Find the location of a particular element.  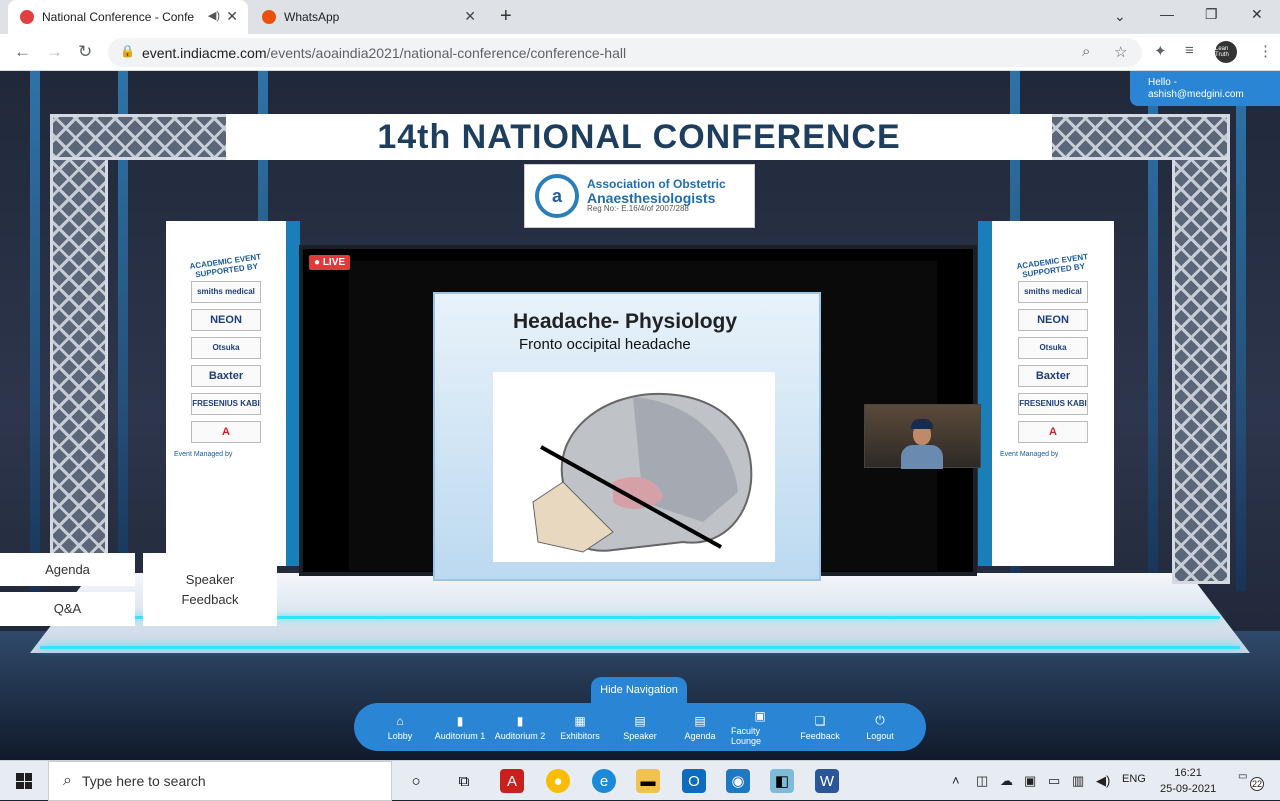

grid-icon: ▦ is located at coordinates (580, 720).